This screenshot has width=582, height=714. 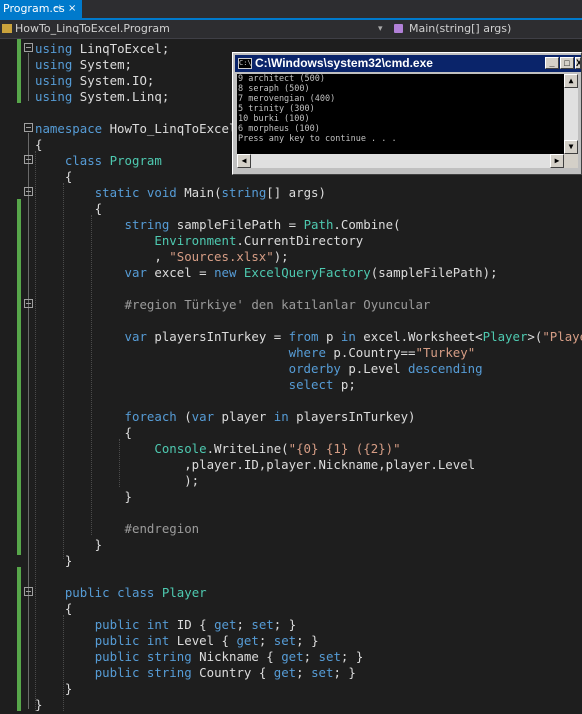 I want to click on close-icon: ×, so click(x=72, y=9).